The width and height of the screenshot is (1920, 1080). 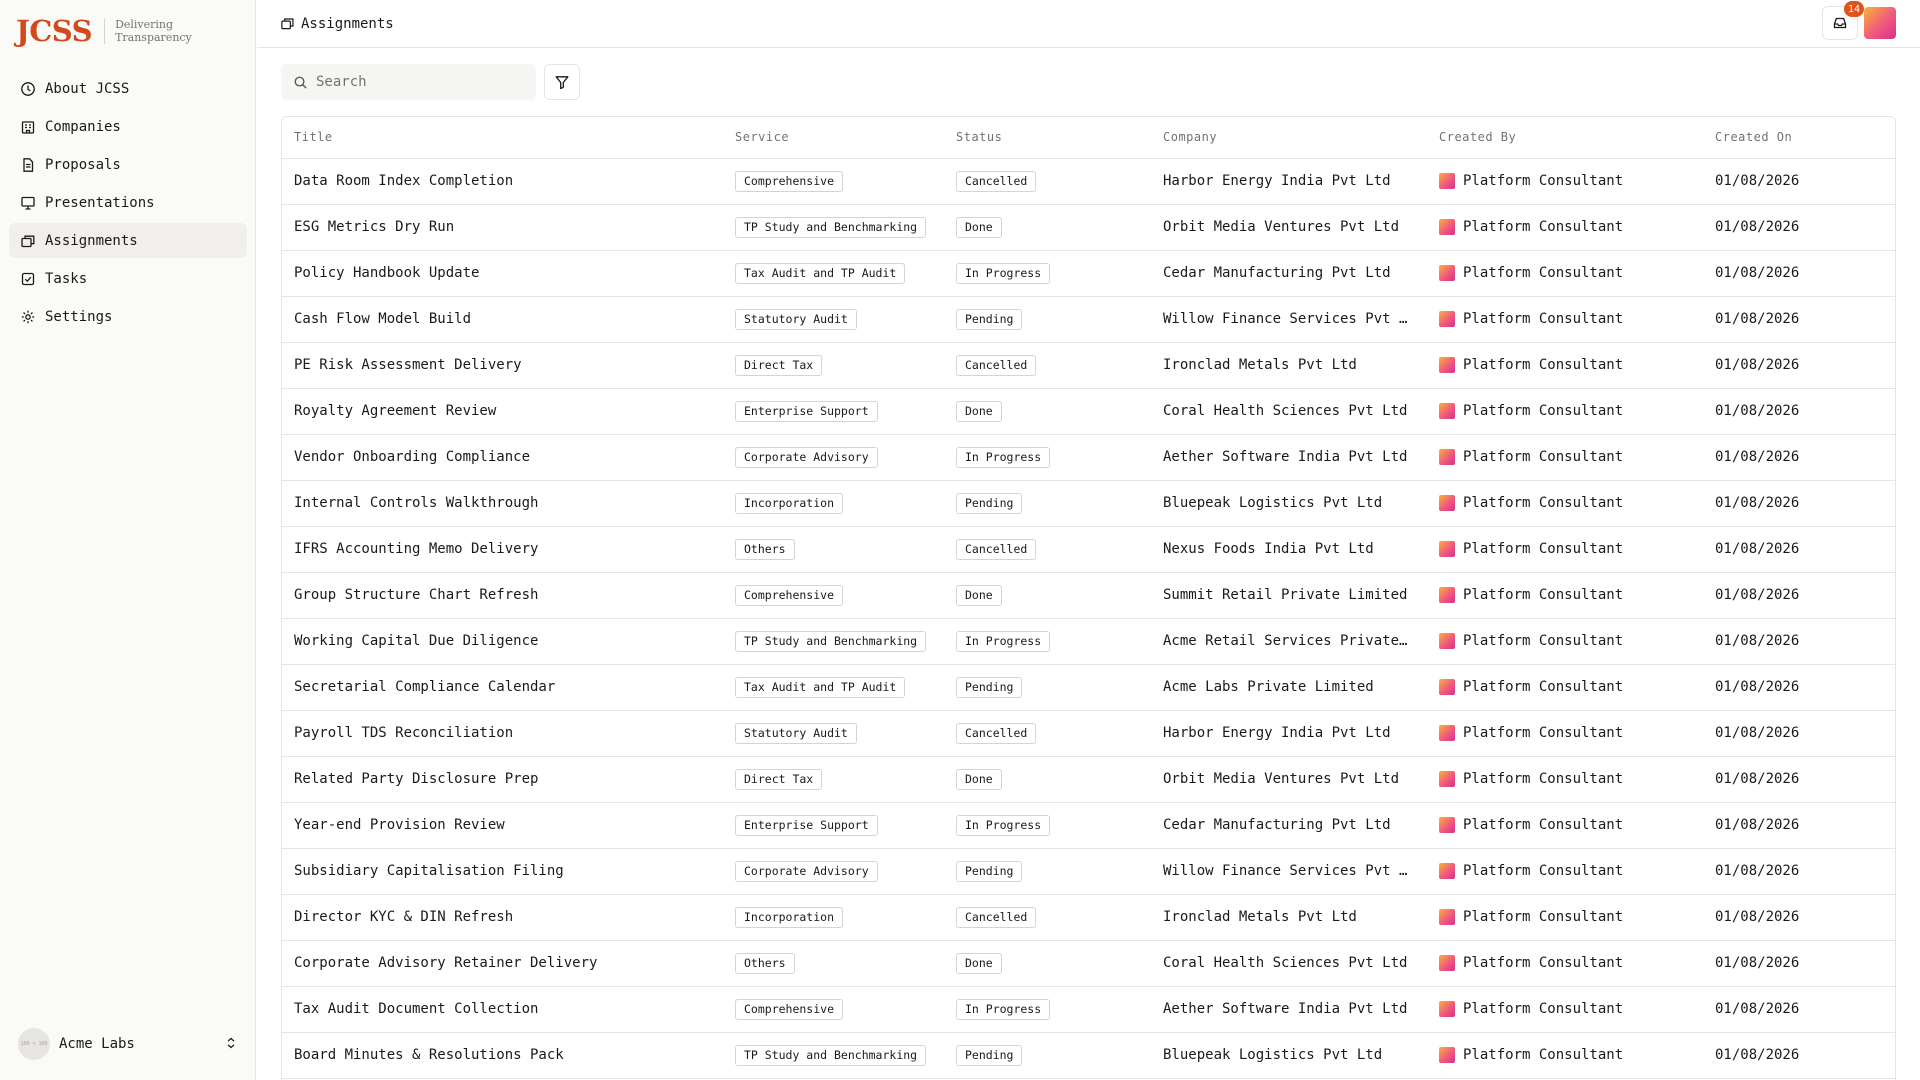 I want to click on service-tag: Comprehensive, so click(x=789, y=595).